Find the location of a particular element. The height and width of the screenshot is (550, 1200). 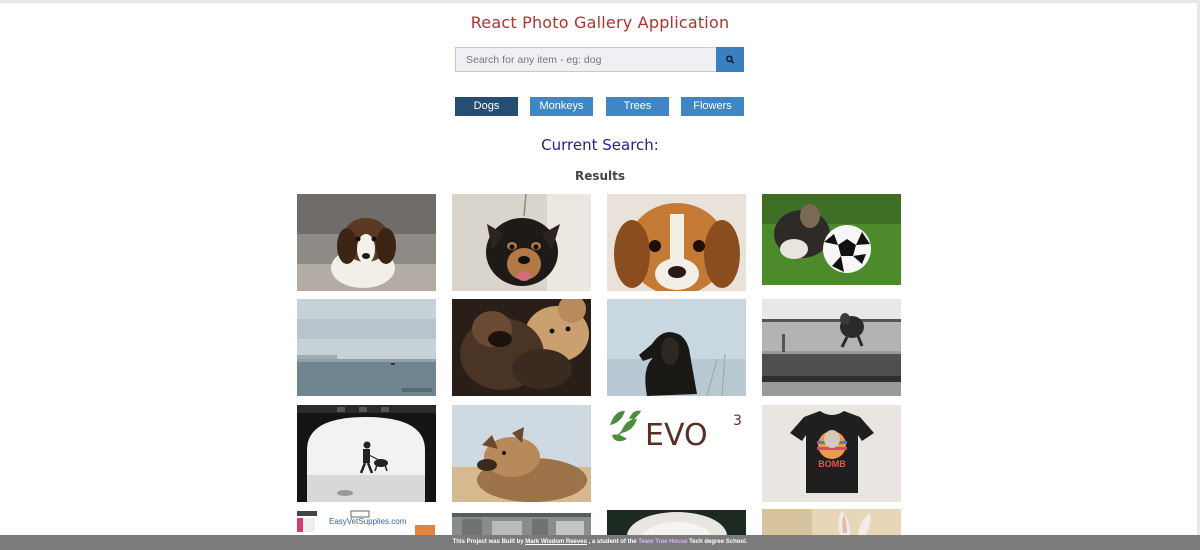

category-button-dogs: Dogs is located at coordinates (486, 106).